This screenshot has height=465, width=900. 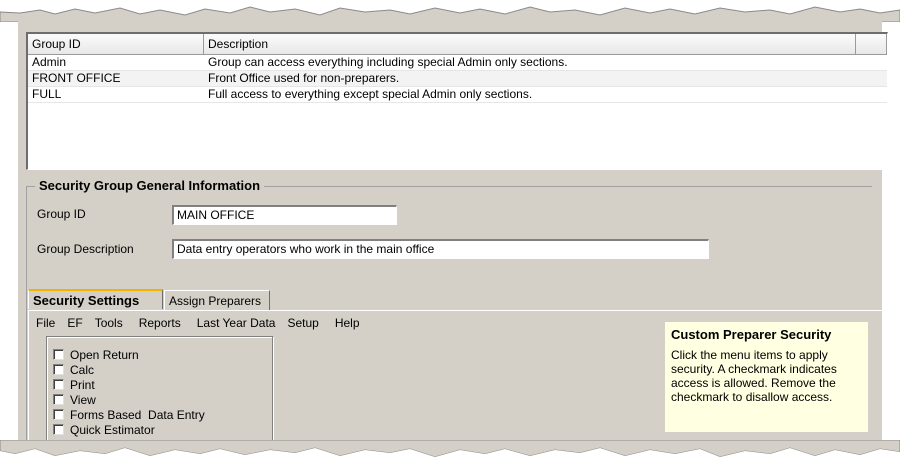 I want to click on permission-label: View, so click(x=83, y=399).